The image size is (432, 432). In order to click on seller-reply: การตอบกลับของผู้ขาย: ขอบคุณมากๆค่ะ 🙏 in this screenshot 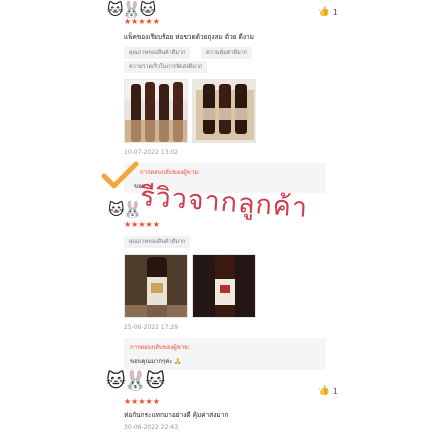, I will do `click(225, 354)`.